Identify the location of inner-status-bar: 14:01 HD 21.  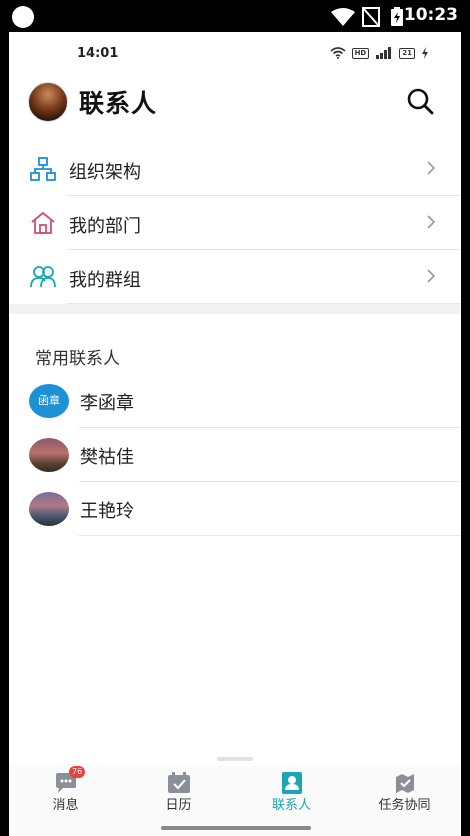
(235, 52).